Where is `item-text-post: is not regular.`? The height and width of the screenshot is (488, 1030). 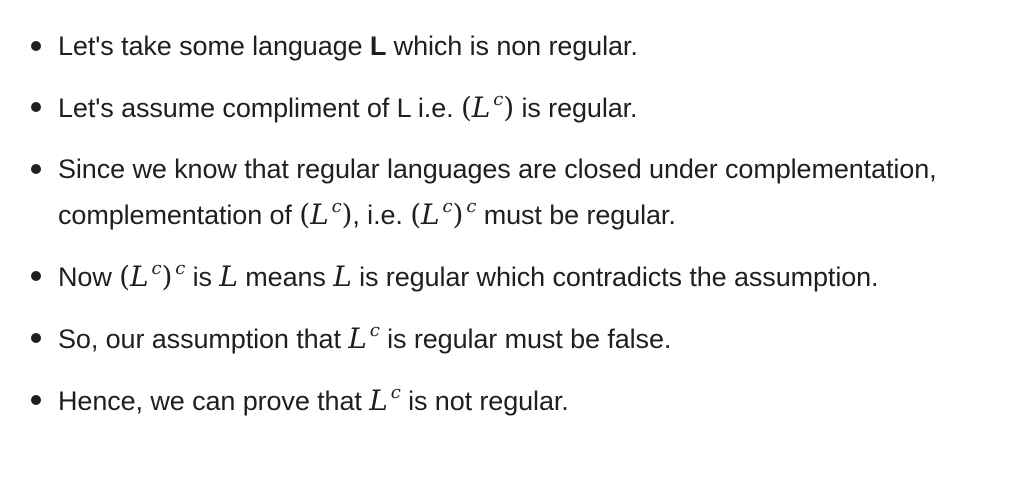 item-text-post: is not regular. is located at coordinates (484, 401).